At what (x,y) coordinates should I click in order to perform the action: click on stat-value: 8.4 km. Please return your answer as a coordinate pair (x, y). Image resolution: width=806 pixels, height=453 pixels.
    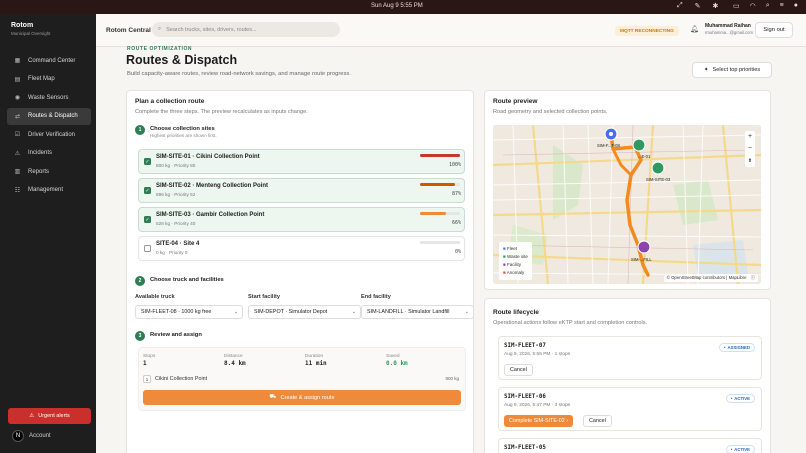
    Looking at the image, I should click on (235, 363).